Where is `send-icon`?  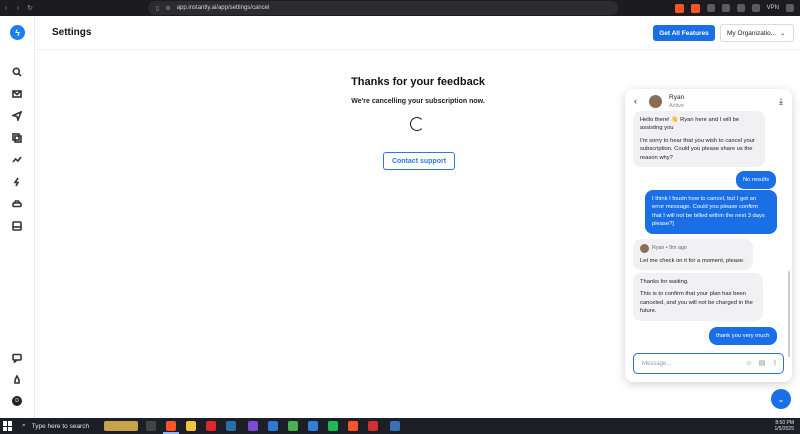
send-icon is located at coordinates (17, 116).